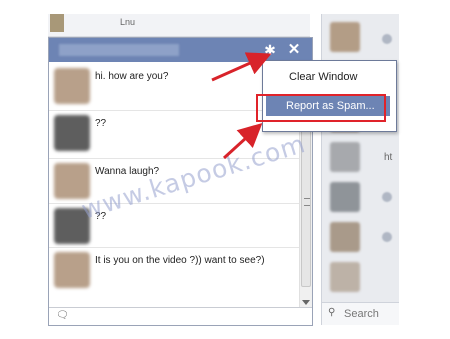 The image size is (450, 339). What do you see at coordinates (321, 108) in the screenshot?
I see `report-spam-highlight-box` at bounding box center [321, 108].